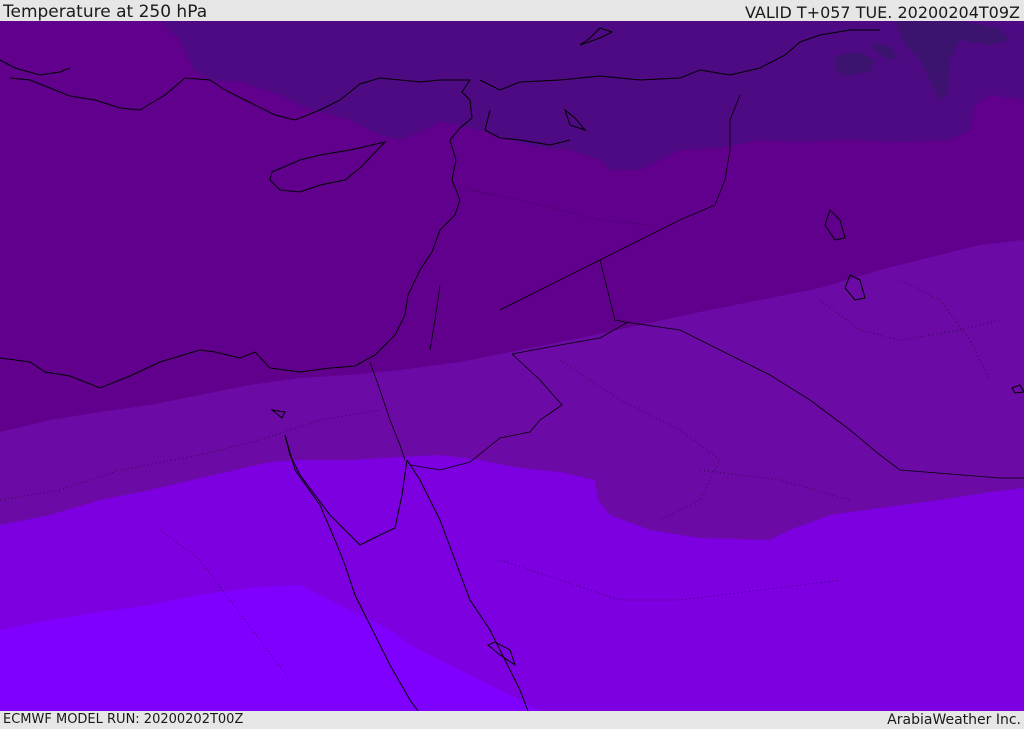 This screenshot has height=729, width=1024. Describe the element at coordinates (105, 12) in the screenshot. I see `map-title: Temperature at 250 hPa` at that location.